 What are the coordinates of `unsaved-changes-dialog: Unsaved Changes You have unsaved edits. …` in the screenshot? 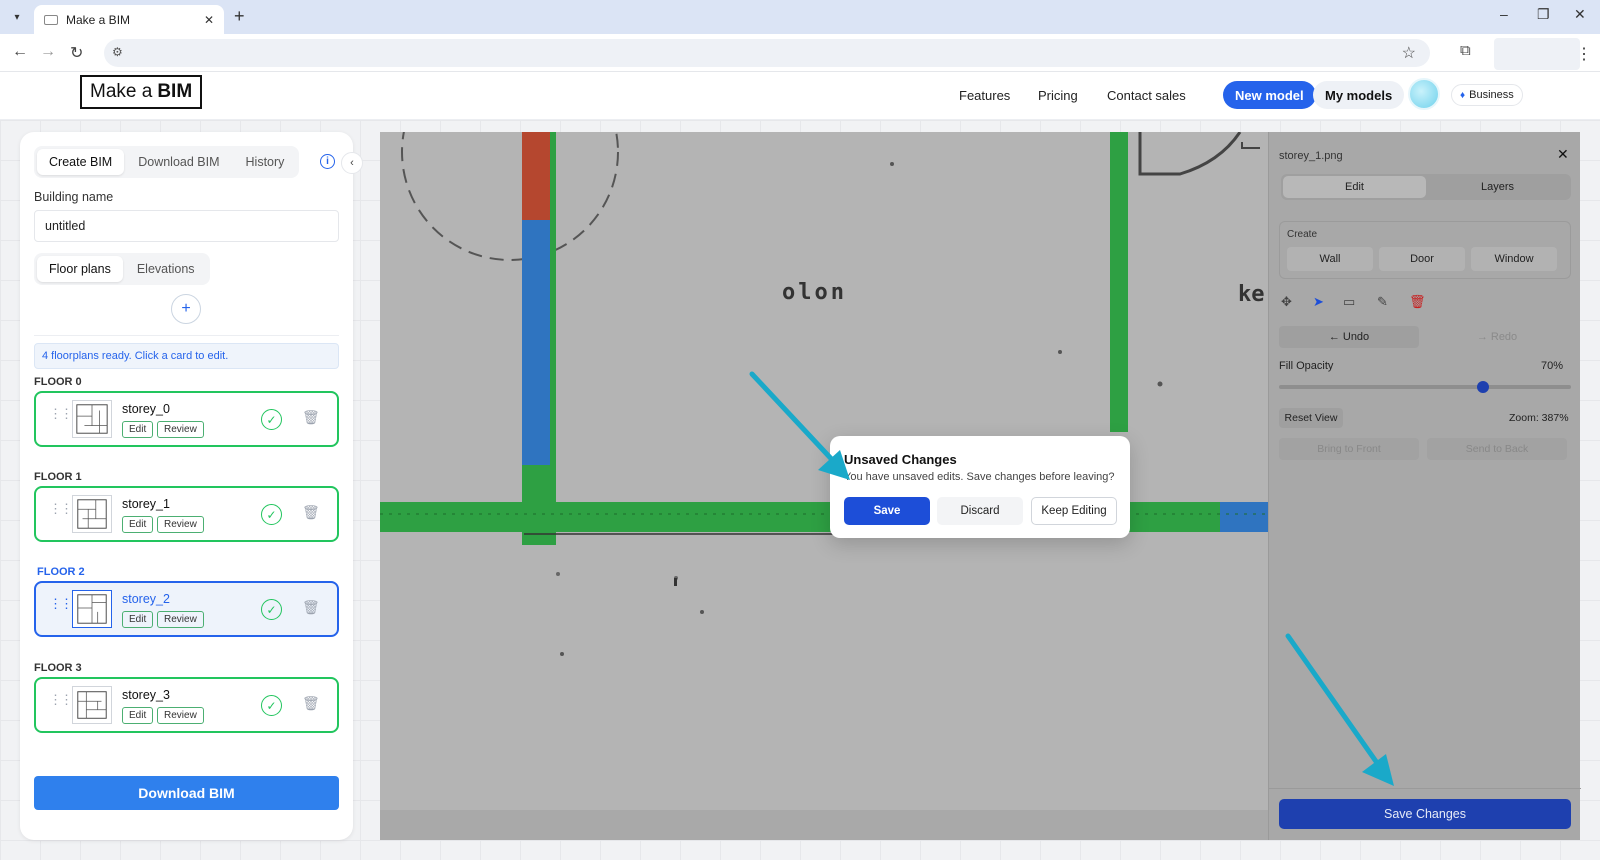 It's located at (980, 487).